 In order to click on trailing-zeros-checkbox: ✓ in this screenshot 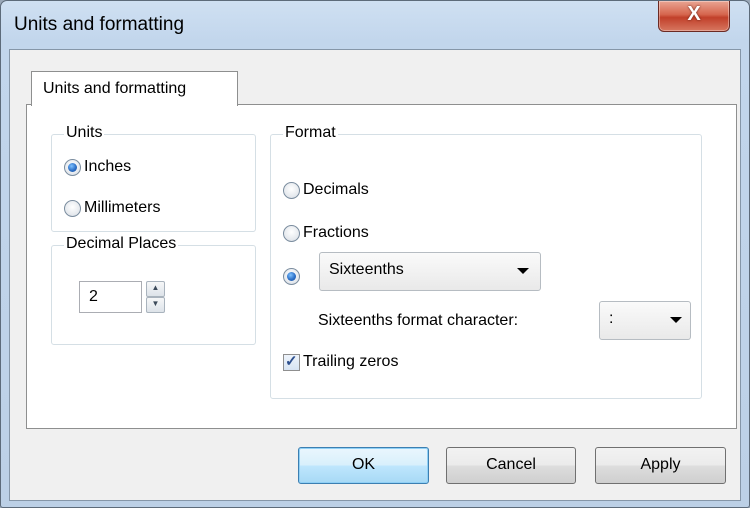, I will do `click(291, 362)`.